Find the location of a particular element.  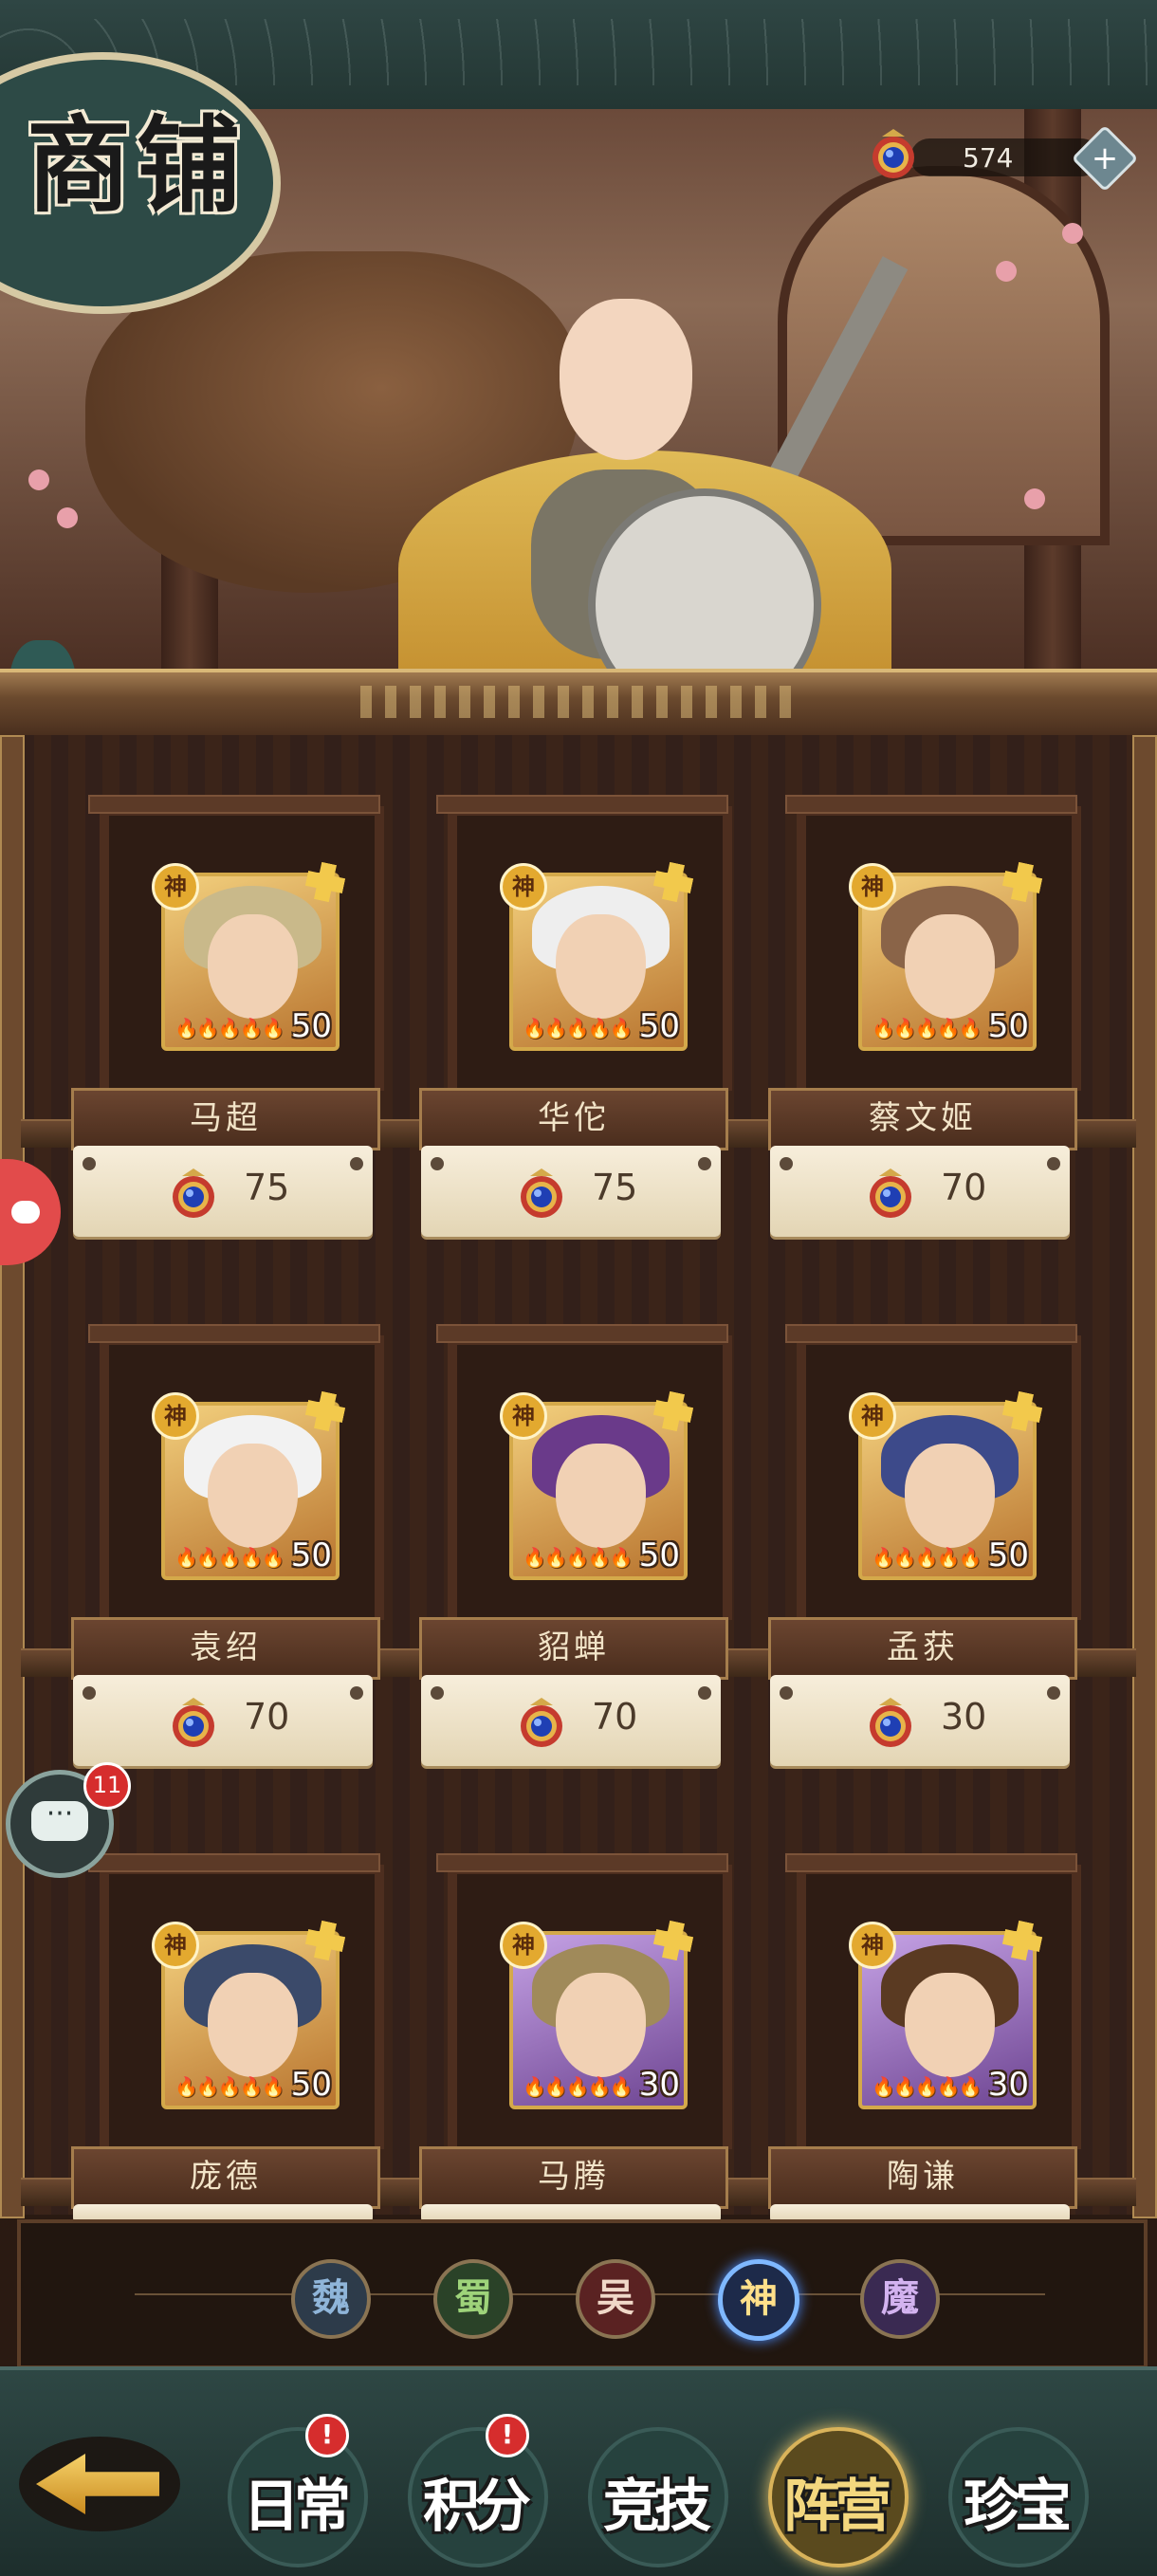

nav-tab: 阵营 is located at coordinates (834, 2487).